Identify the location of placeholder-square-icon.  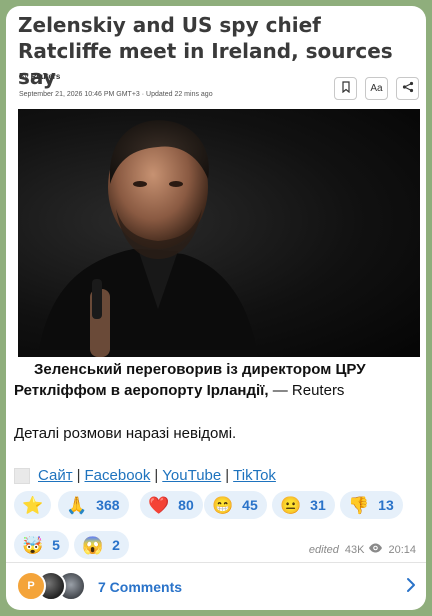
(22, 475).